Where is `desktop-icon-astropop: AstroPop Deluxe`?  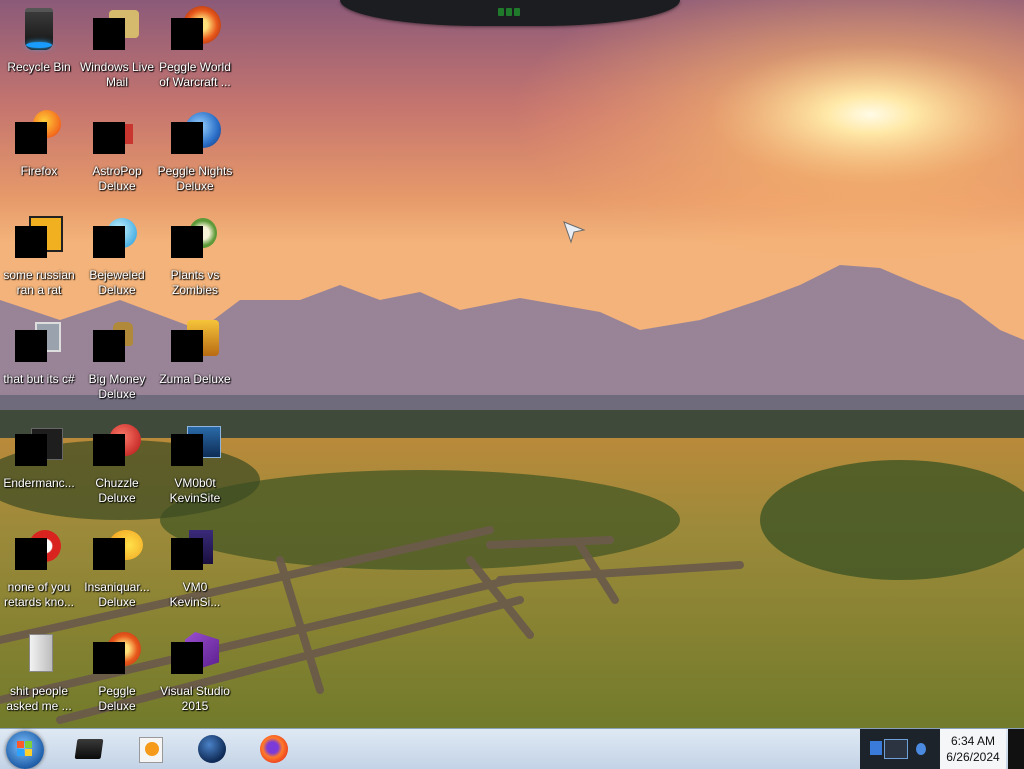
desktop-icon-astropop: AstroPop Deluxe is located at coordinates (117, 149).